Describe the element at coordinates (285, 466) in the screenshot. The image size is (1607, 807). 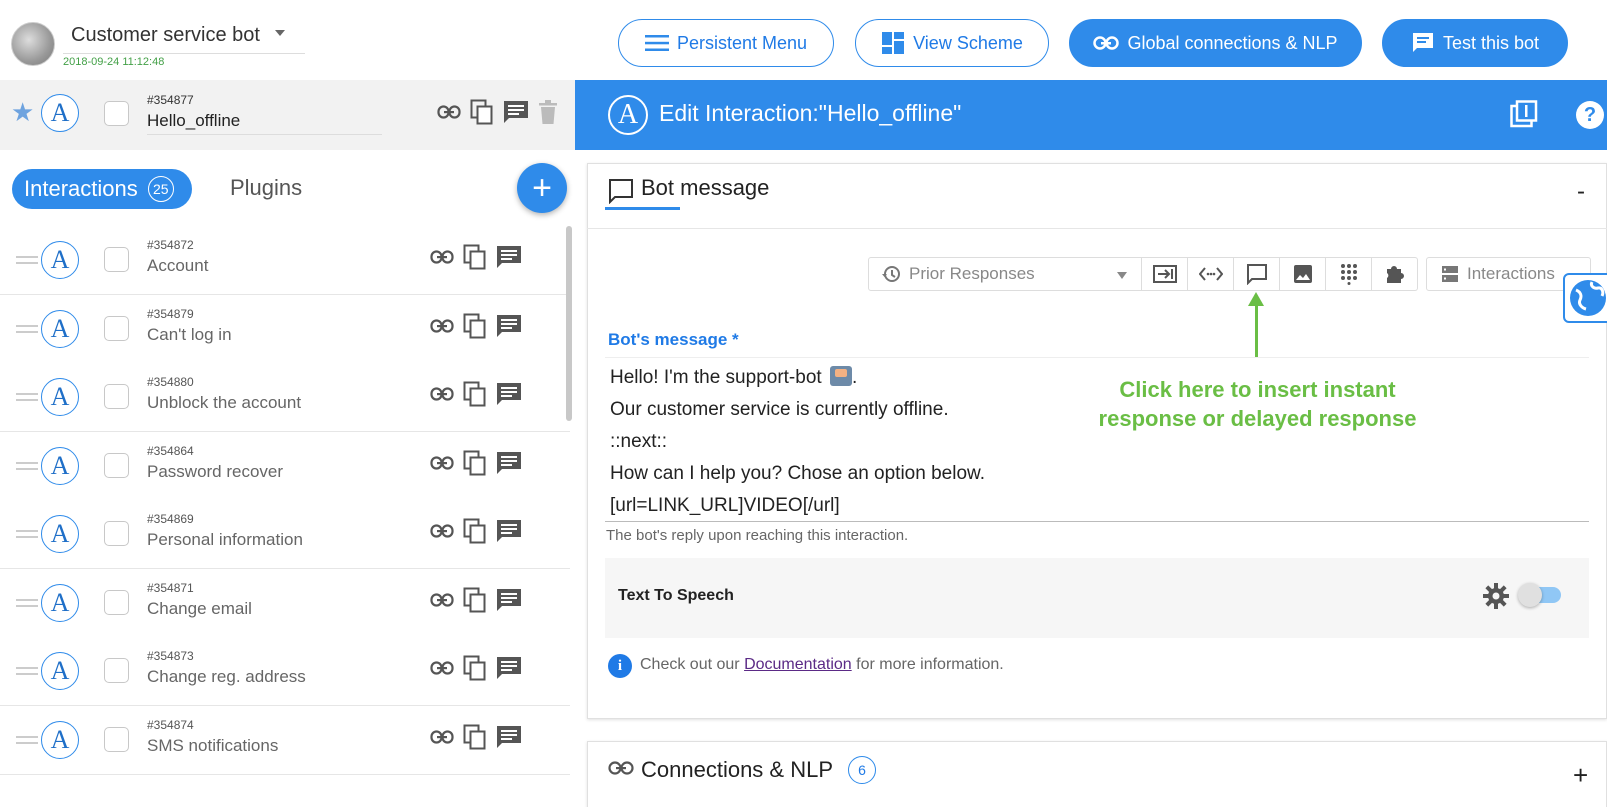
I see `list-item: A #354864 Password recover` at that location.